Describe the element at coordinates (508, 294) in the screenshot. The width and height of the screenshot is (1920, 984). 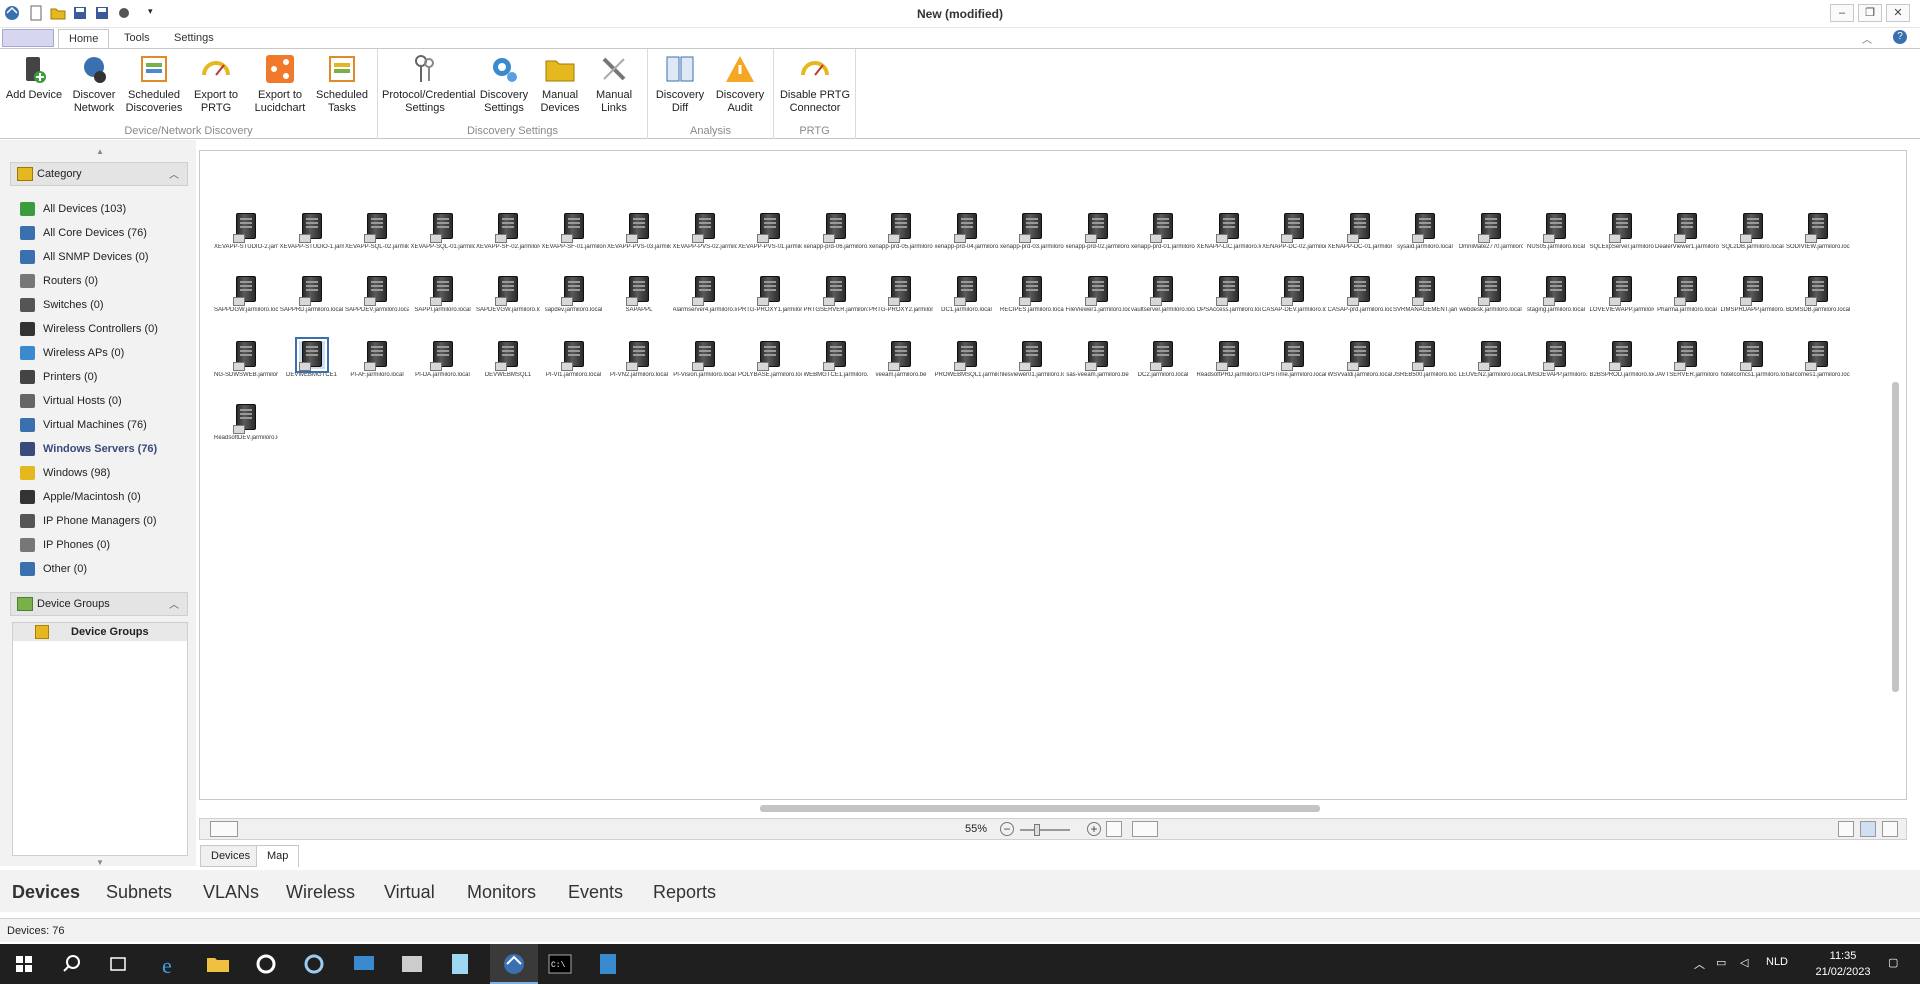
I see `map-device-node: SAPDEVGW.jarmiloro.local` at that location.